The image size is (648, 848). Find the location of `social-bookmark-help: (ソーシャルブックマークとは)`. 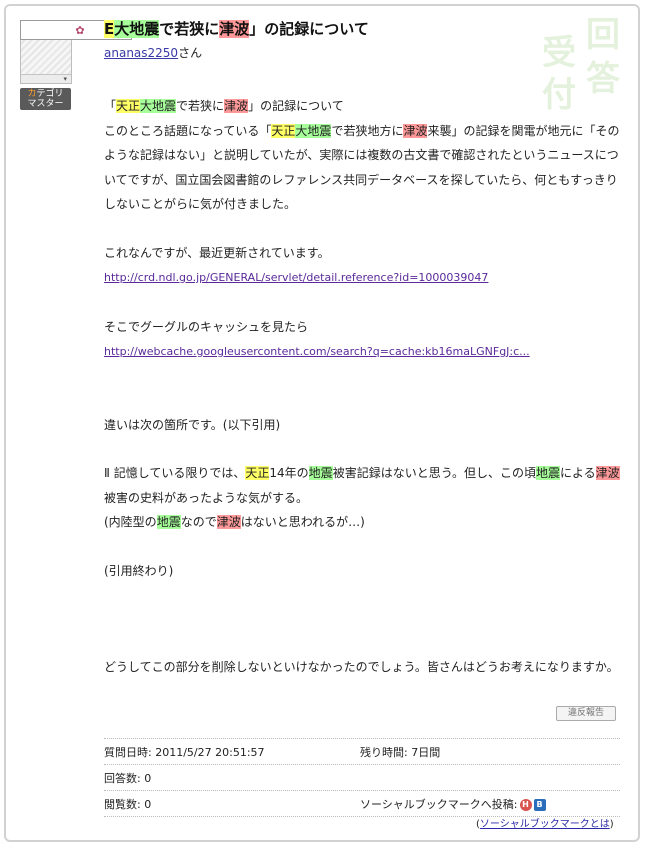

social-bookmark-help: (ソーシャルブックマークとは) is located at coordinates (545, 824).